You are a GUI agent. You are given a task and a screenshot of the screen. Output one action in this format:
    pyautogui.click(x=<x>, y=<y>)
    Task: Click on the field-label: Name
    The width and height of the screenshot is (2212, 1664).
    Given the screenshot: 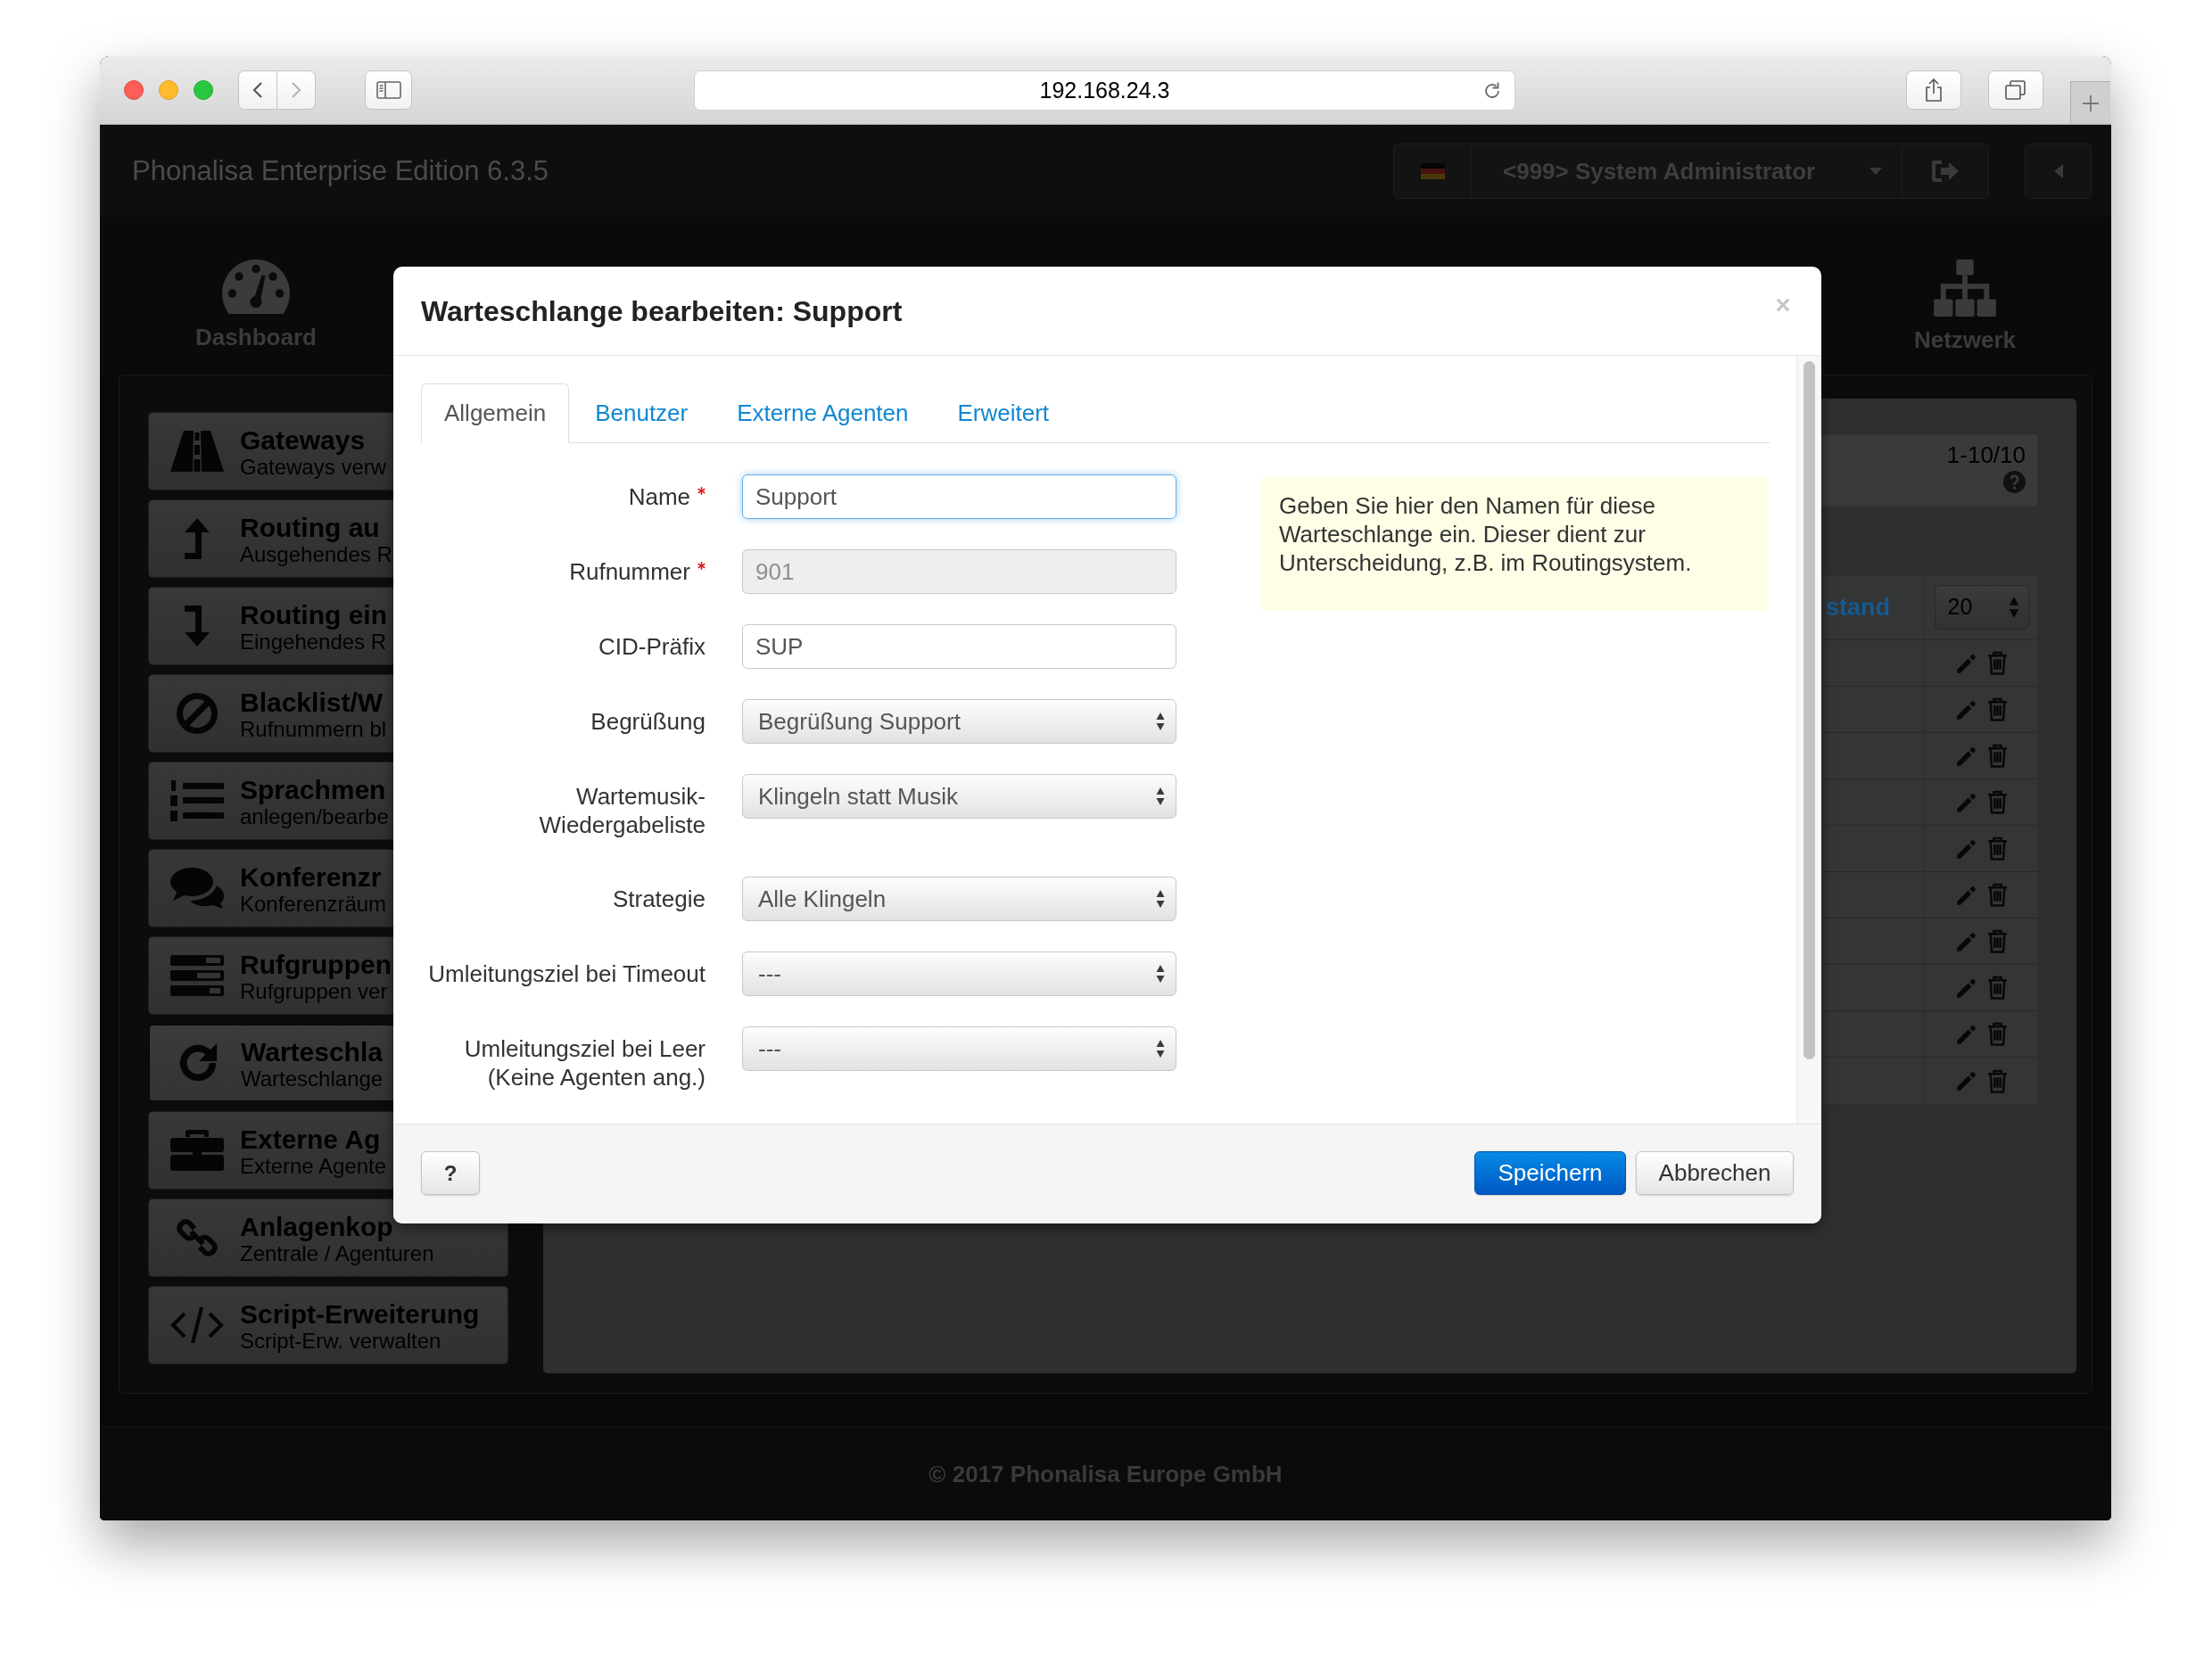 What is the action you would take?
    pyautogui.click(x=659, y=497)
    